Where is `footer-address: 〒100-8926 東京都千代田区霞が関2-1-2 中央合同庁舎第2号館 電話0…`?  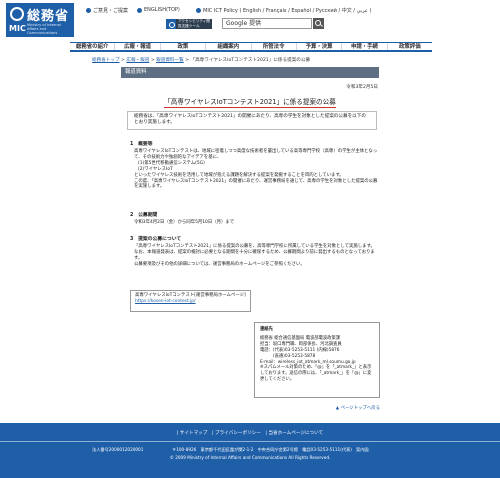 footer-address: 〒100-8926 東京都千代田区霞が関2-1-2 中央合同庁舎第2号館 電話0… is located at coordinates (270, 449).